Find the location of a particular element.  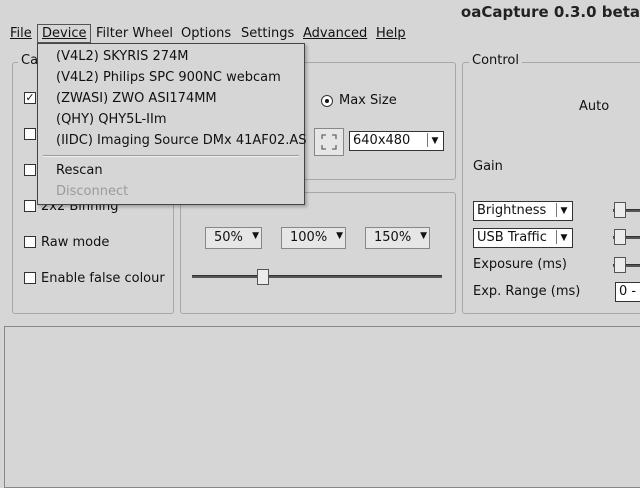

menu-help: Help is located at coordinates (391, 33).